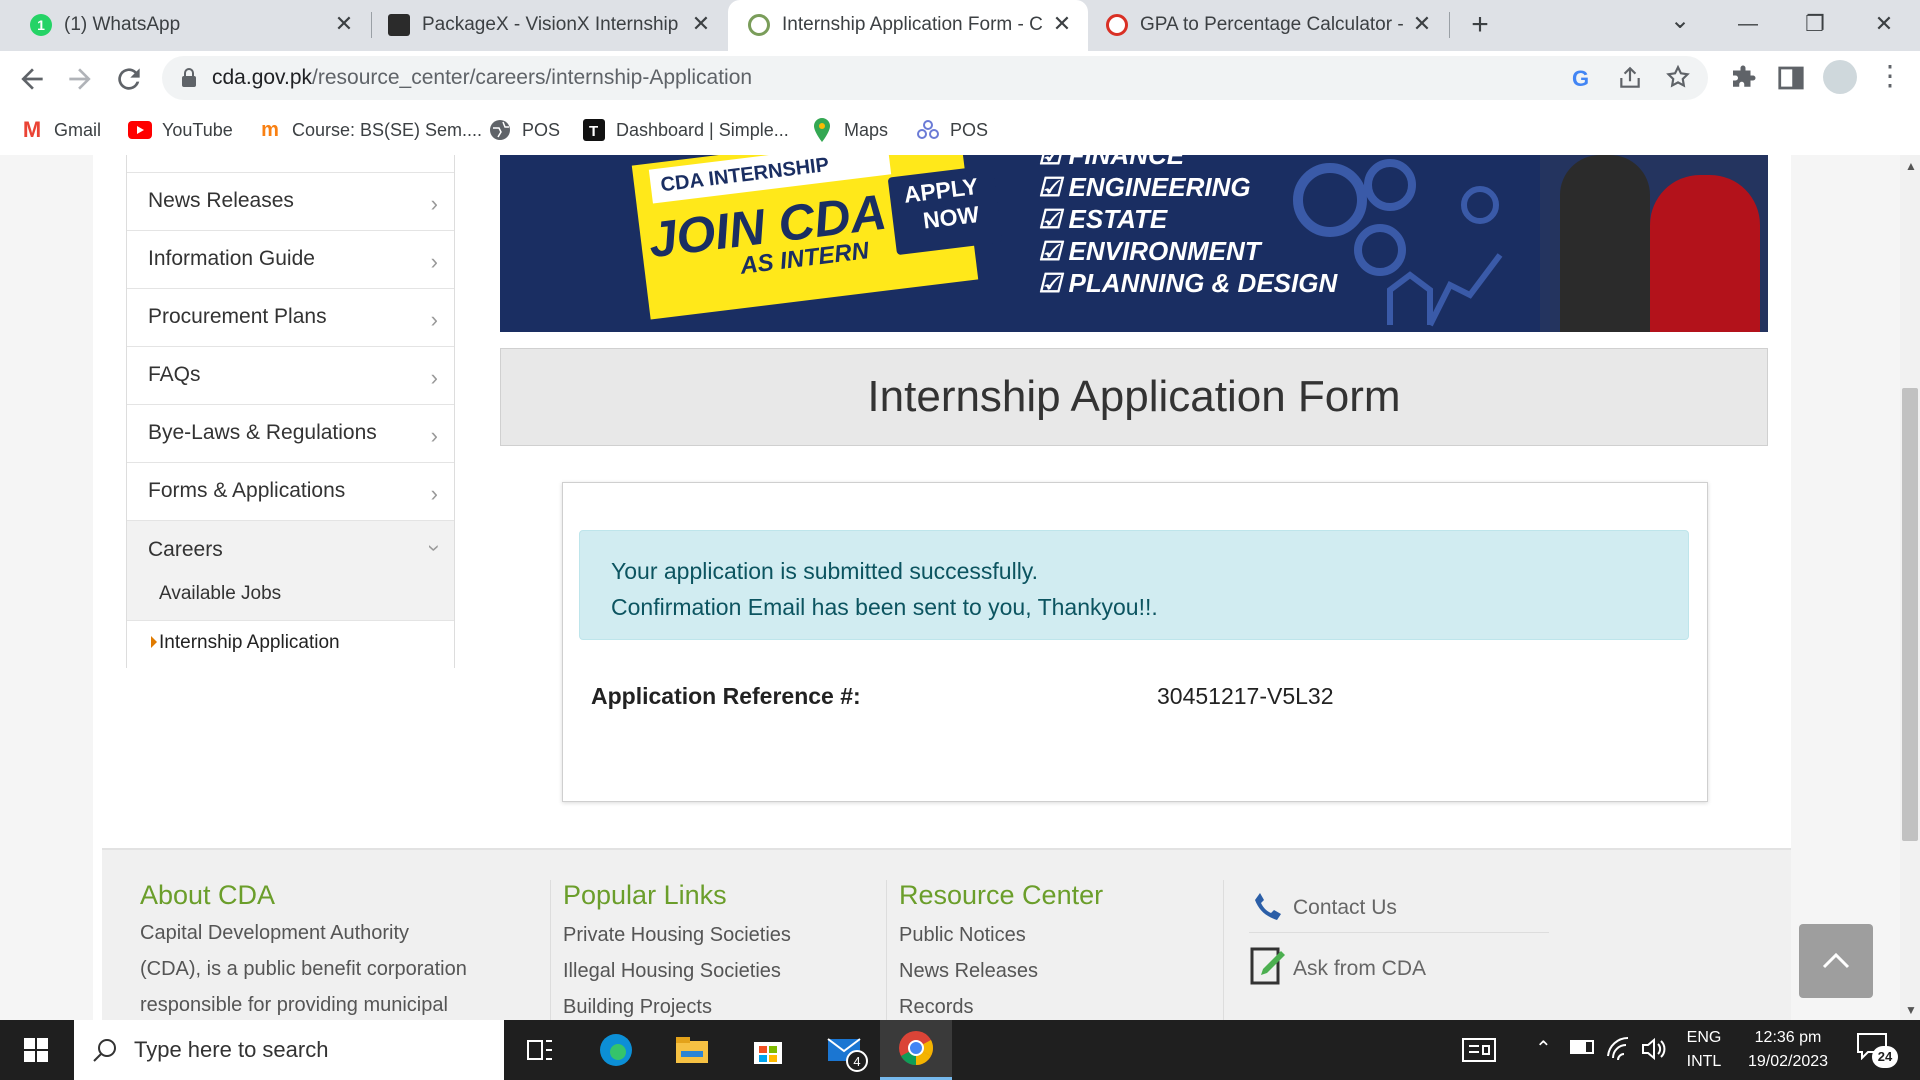  I want to click on sidebar-item-information-guide: Information Guide ›, so click(290, 258).